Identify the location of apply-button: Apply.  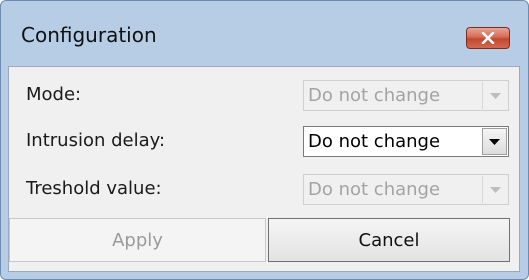
(137, 240).